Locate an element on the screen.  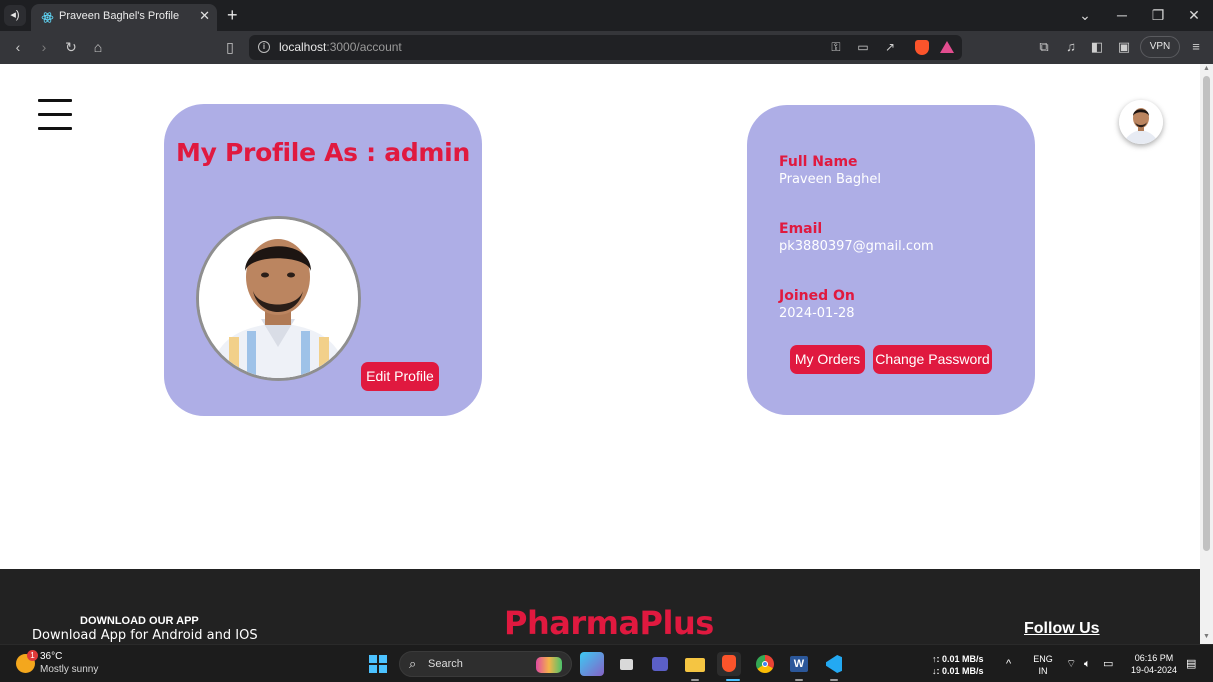
bookmark-icon: ▯ is located at coordinates (230, 47).